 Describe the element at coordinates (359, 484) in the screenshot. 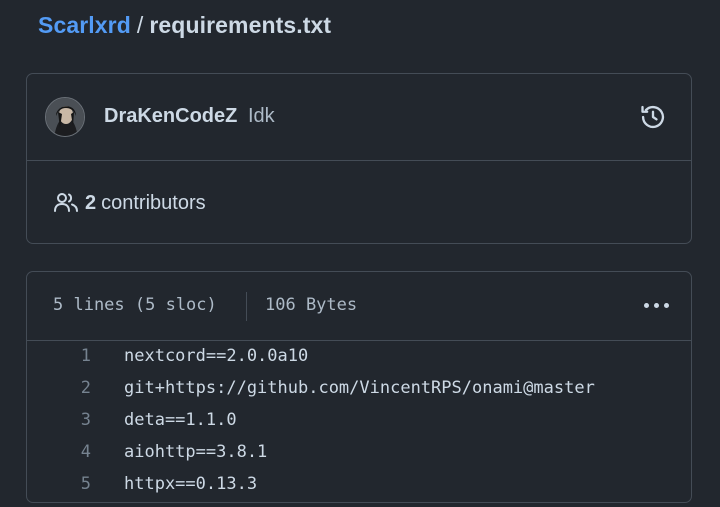

I see `code-line: 5 httpx==0.13.3` at that location.